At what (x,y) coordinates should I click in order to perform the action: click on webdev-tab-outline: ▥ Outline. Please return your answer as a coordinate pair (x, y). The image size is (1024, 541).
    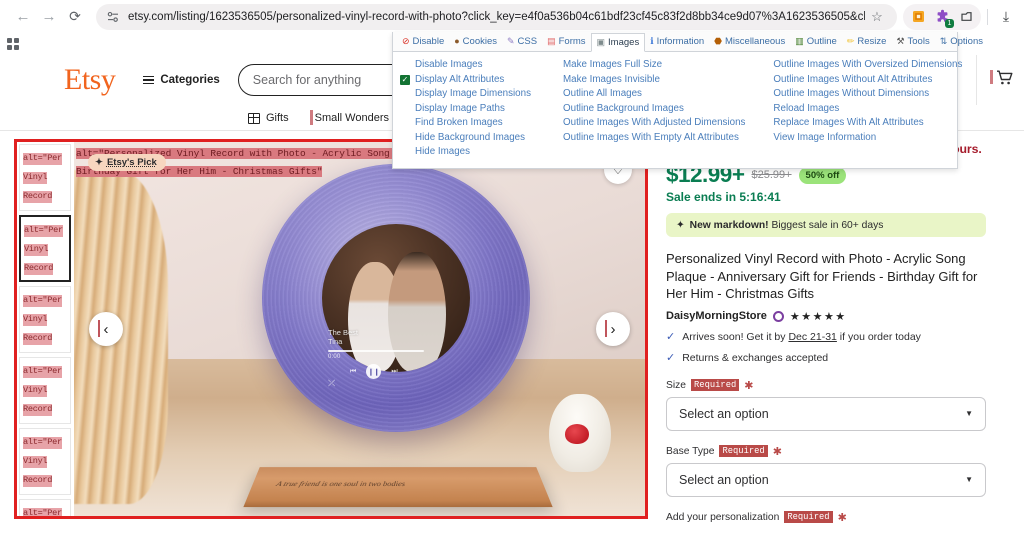
    Looking at the image, I should click on (816, 41).